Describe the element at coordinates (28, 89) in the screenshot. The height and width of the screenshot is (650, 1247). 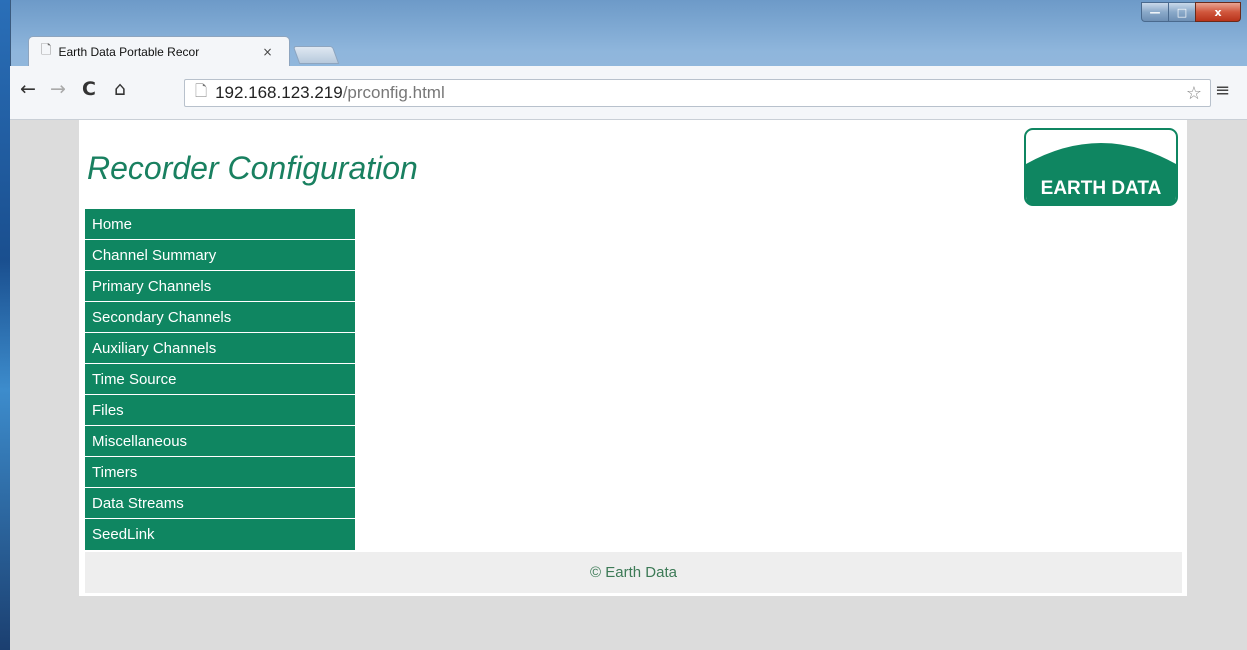
I see `back-arrow-icon: ←` at that location.